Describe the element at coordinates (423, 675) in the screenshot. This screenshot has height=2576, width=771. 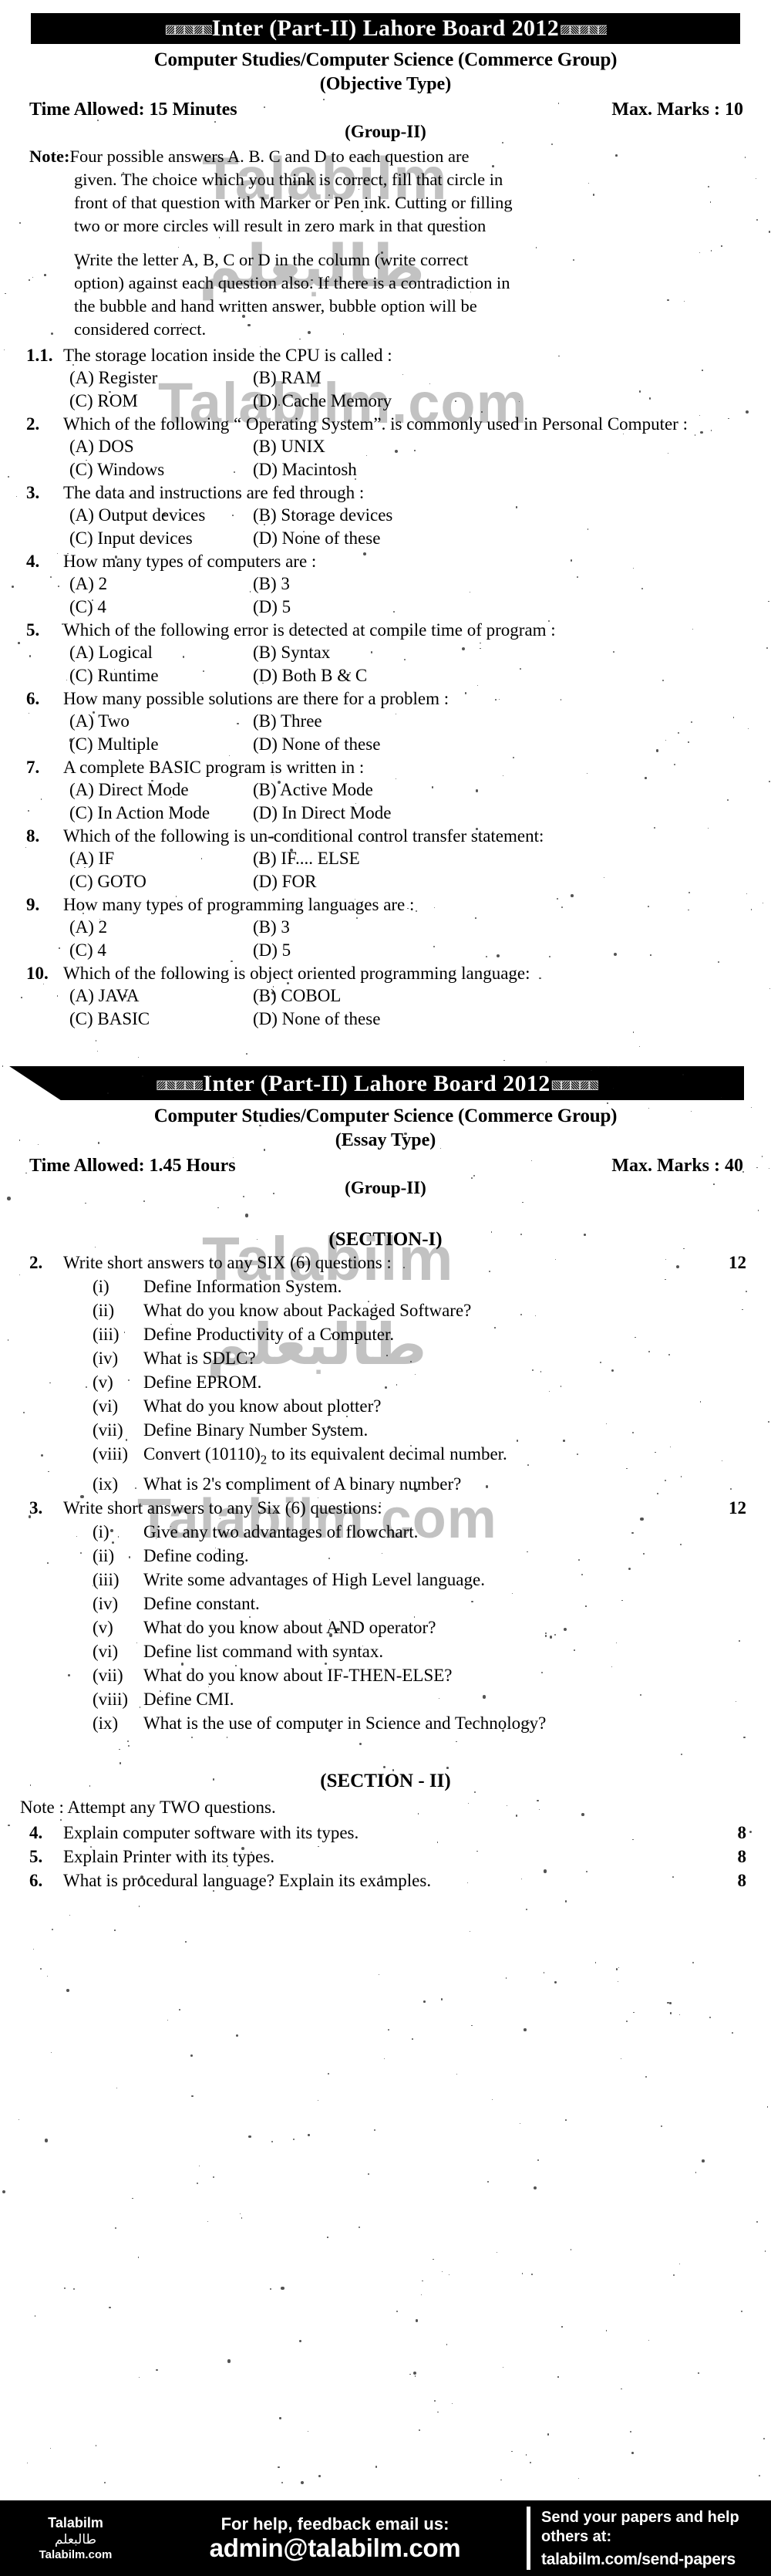
I see `mcq-option-d: (D) Both B & C` at that location.